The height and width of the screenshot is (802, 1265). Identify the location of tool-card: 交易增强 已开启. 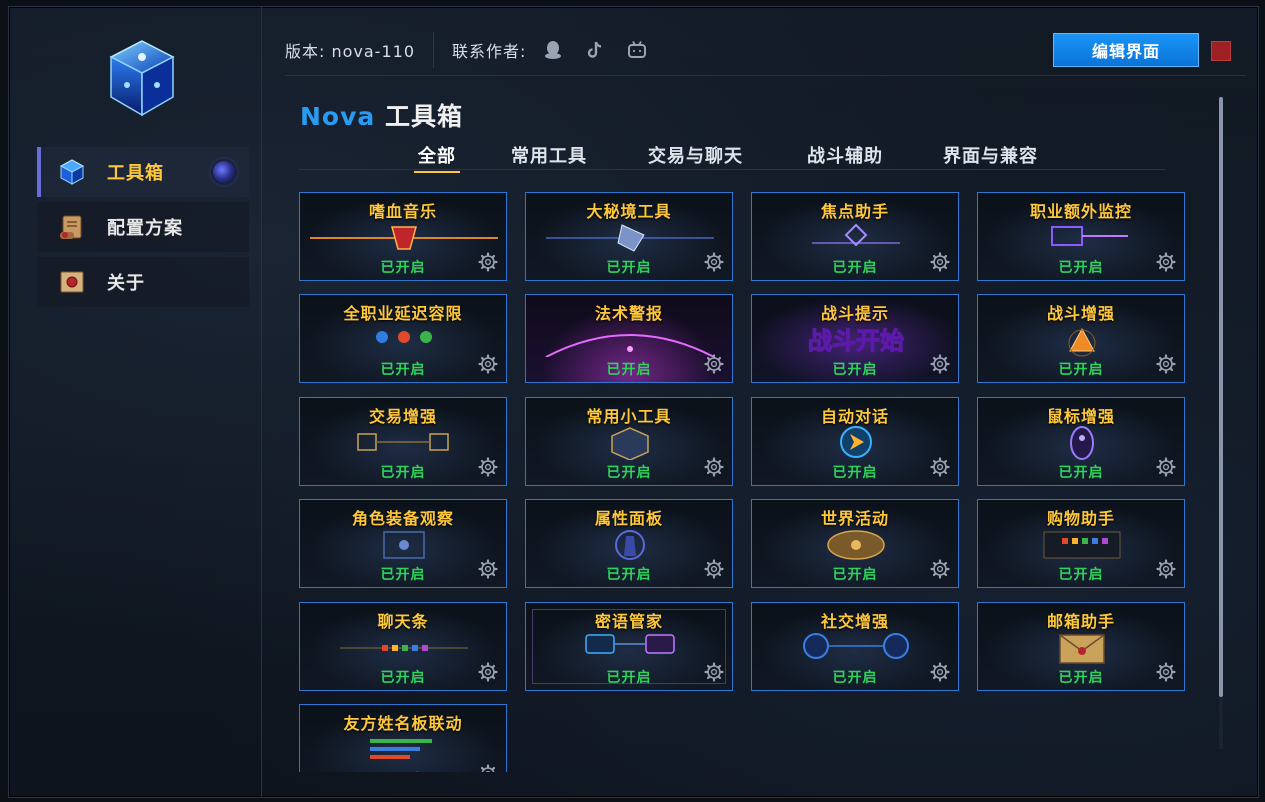
(403, 441).